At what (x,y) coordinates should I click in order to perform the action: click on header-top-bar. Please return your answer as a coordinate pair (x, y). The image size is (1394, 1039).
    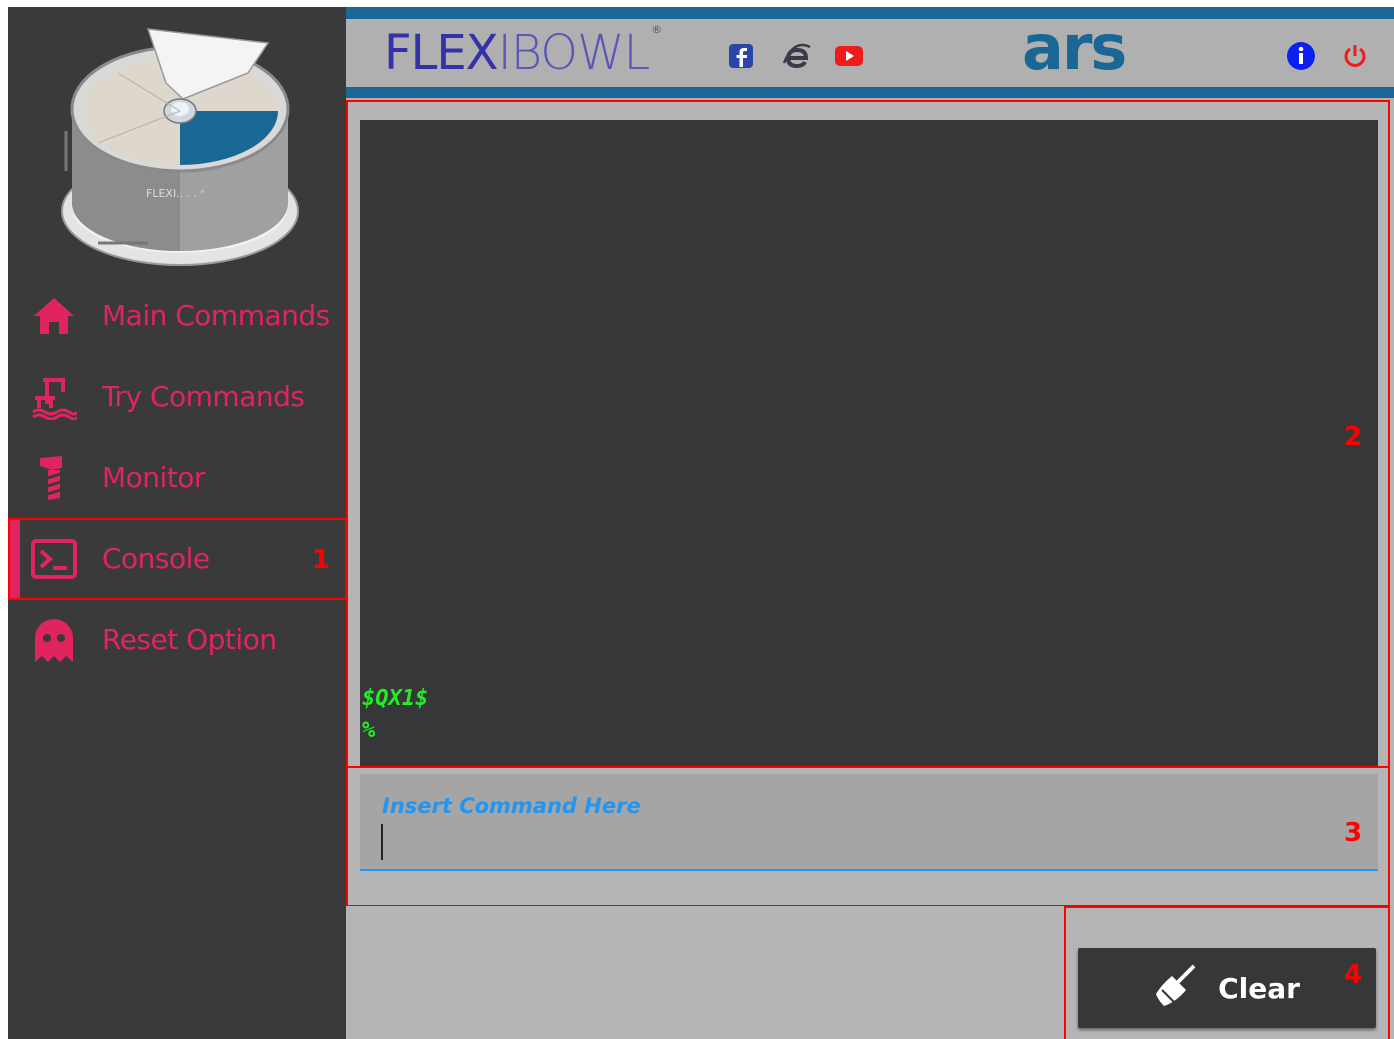
    Looking at the image, I should click on (870, 13).